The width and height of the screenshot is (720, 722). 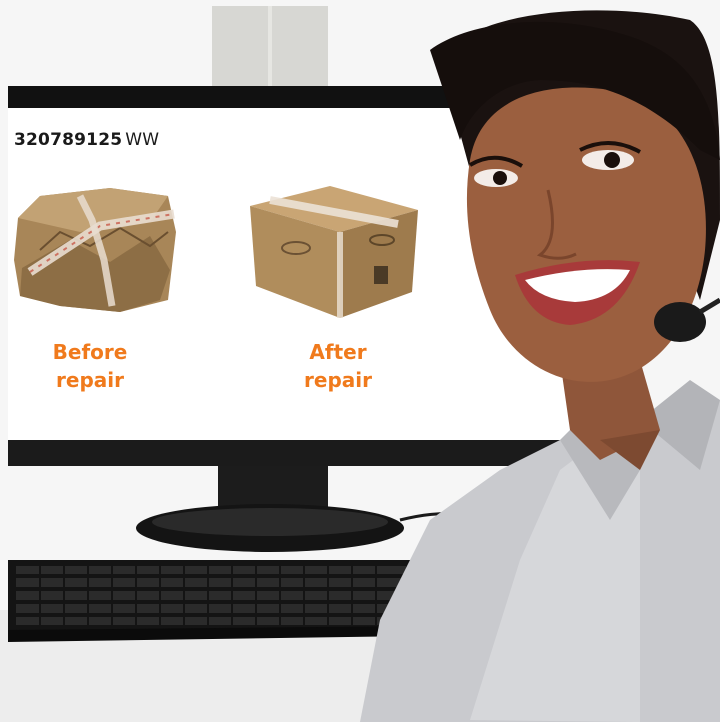 I want to click on after-repair-caption: After repair, so click(x=338, y=366).